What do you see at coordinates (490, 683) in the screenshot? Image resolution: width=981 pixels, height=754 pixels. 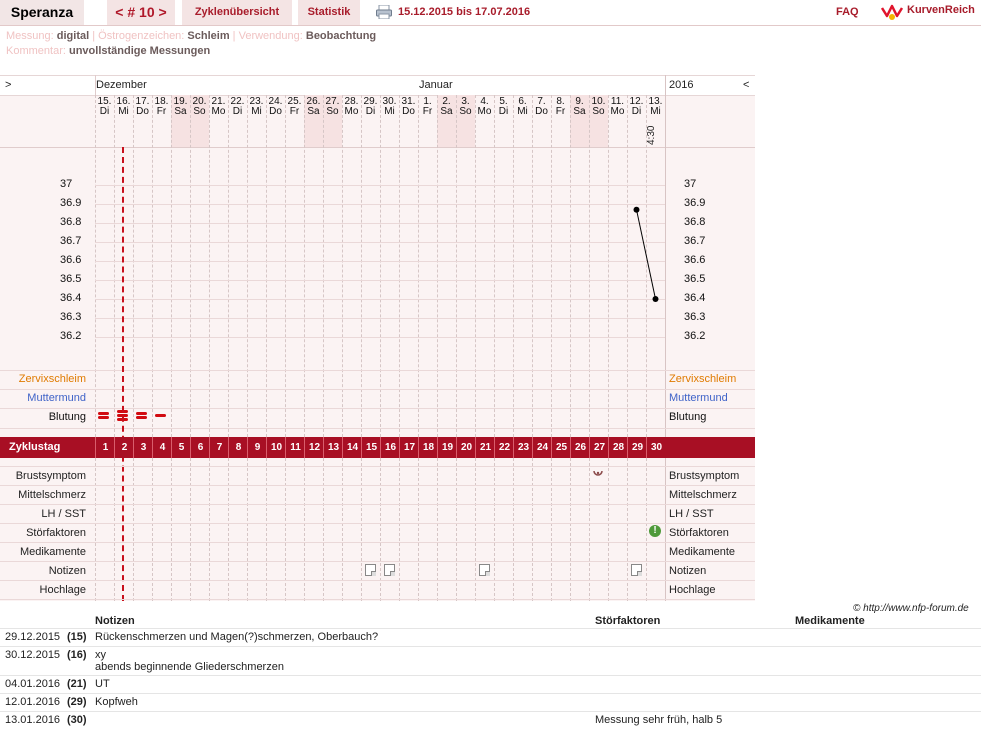 I see `note-row: 04.01.2016 (21) UT` at bounding box center [490, 683].